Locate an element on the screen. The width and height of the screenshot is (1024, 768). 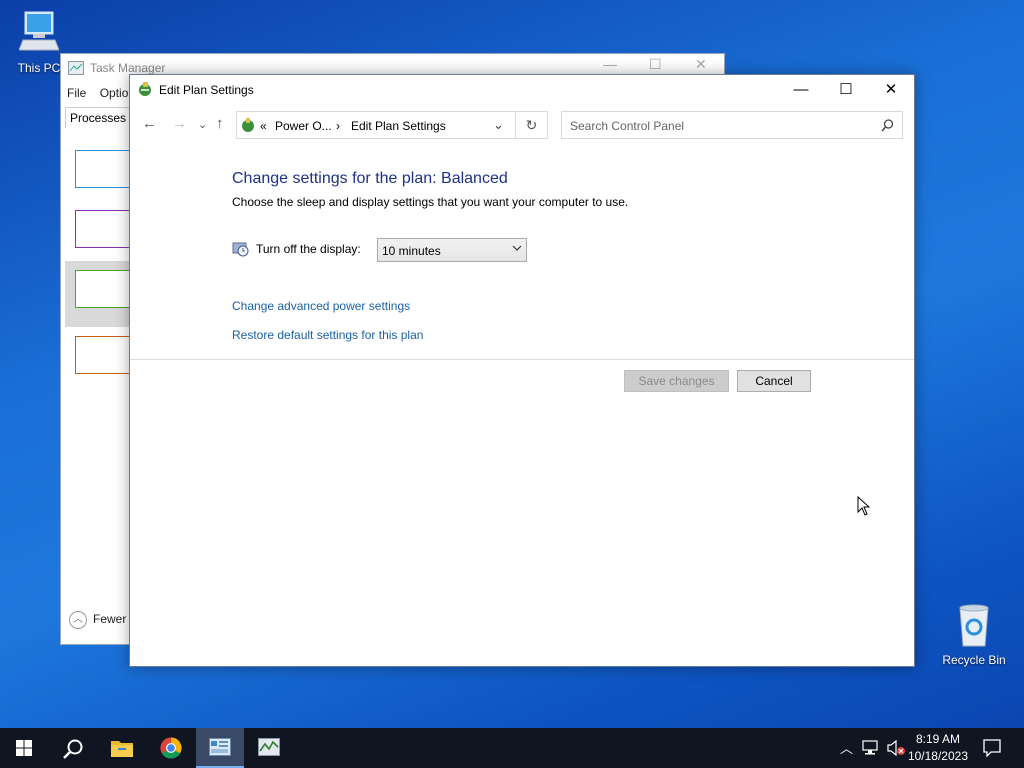
taskbar-clock: 8:19 AM 10/18/2023 is located at coordinates (938, 748).